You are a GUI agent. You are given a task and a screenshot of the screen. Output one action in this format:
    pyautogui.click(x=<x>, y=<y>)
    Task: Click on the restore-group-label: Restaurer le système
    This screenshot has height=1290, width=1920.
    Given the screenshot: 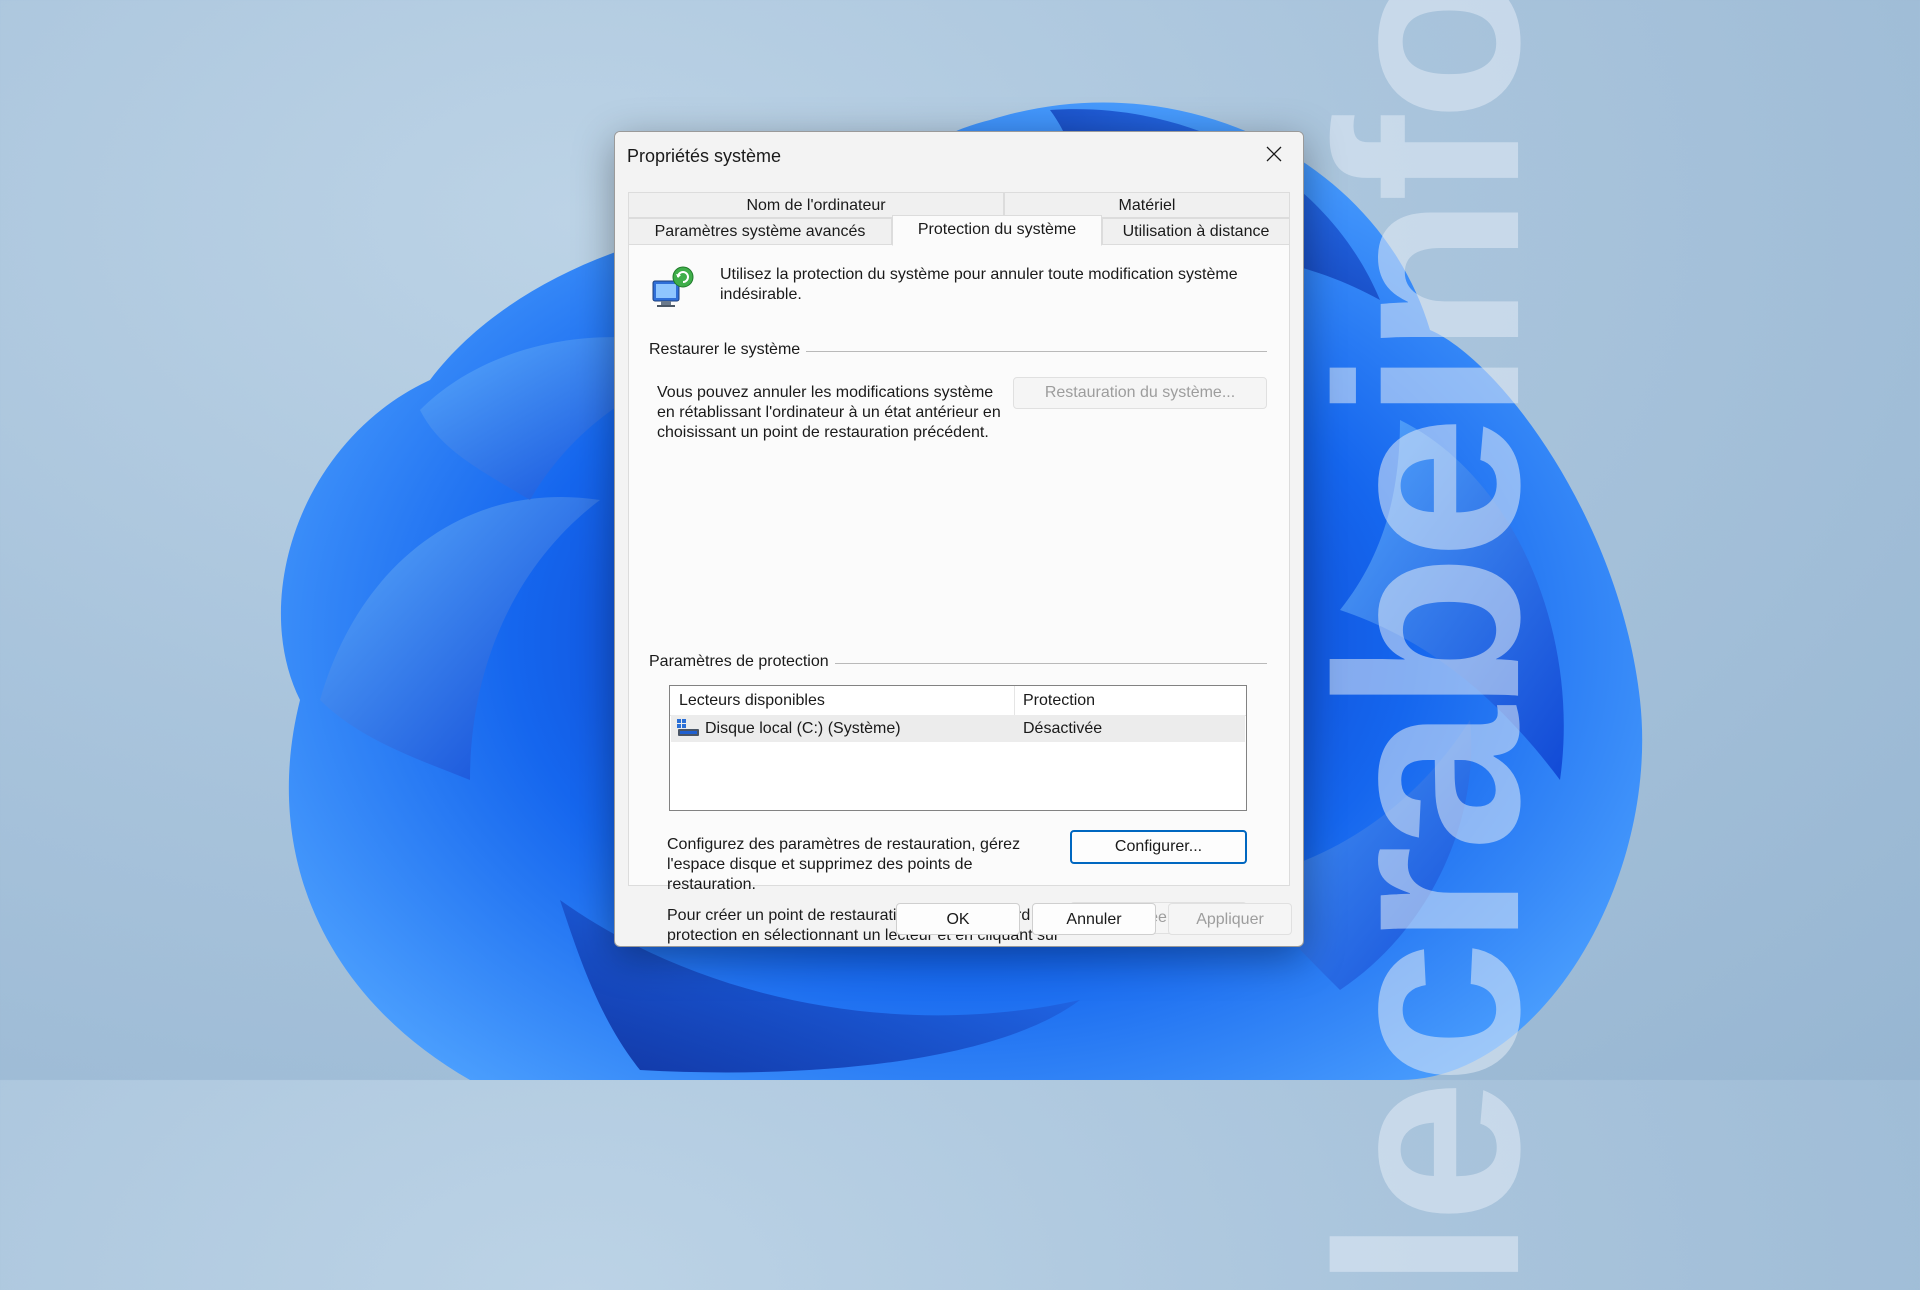 What is the action you would take?
    pyautogui.click(x=728, y=350)
    